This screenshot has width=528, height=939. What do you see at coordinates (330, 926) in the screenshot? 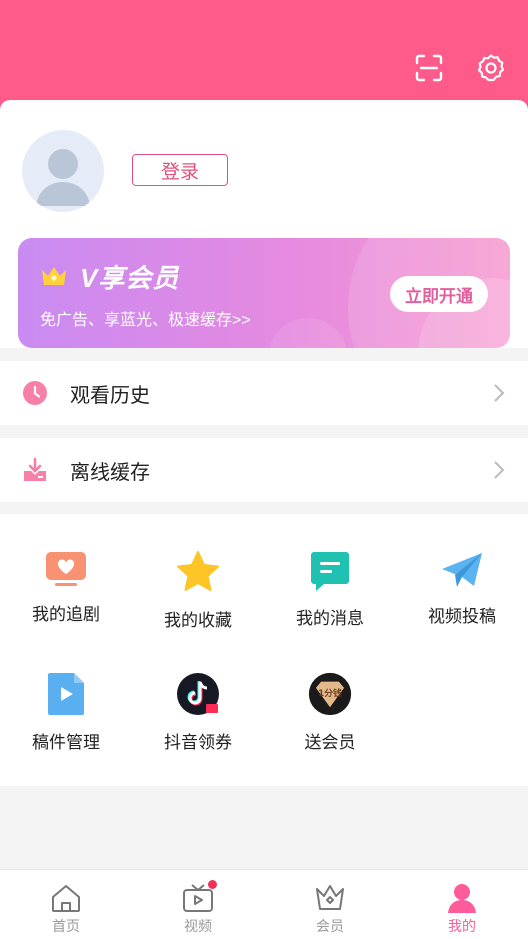
I see `tab-label: 会员` at bounding box center [330, 926].